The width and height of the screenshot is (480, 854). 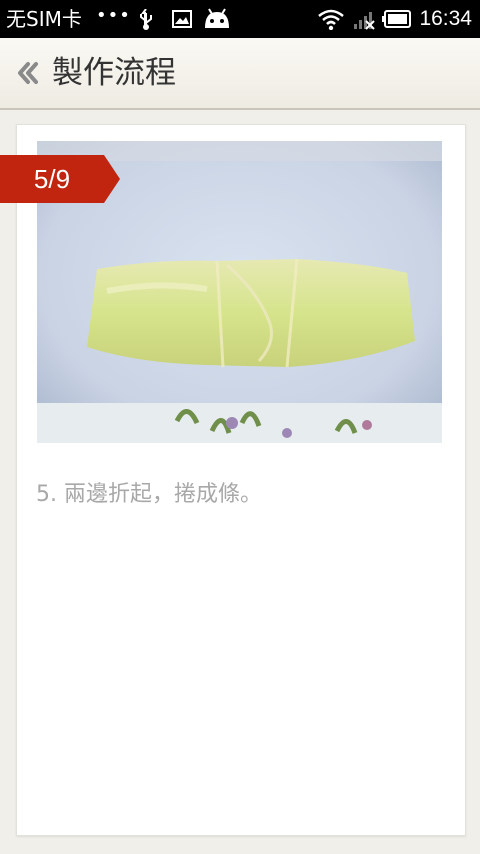 I want to click on wifi-icon, so click(x=331, y=19).